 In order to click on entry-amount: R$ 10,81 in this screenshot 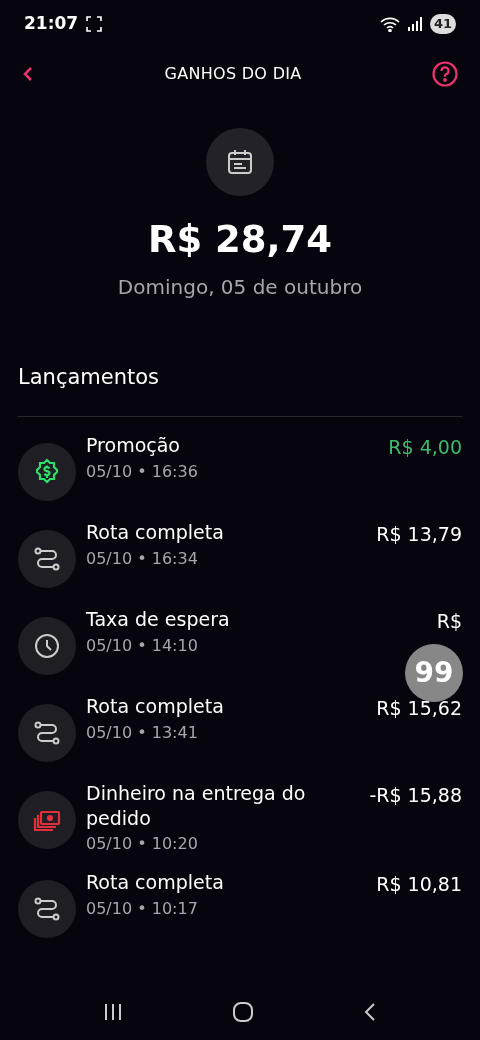, I will do `click(419, 885)`.